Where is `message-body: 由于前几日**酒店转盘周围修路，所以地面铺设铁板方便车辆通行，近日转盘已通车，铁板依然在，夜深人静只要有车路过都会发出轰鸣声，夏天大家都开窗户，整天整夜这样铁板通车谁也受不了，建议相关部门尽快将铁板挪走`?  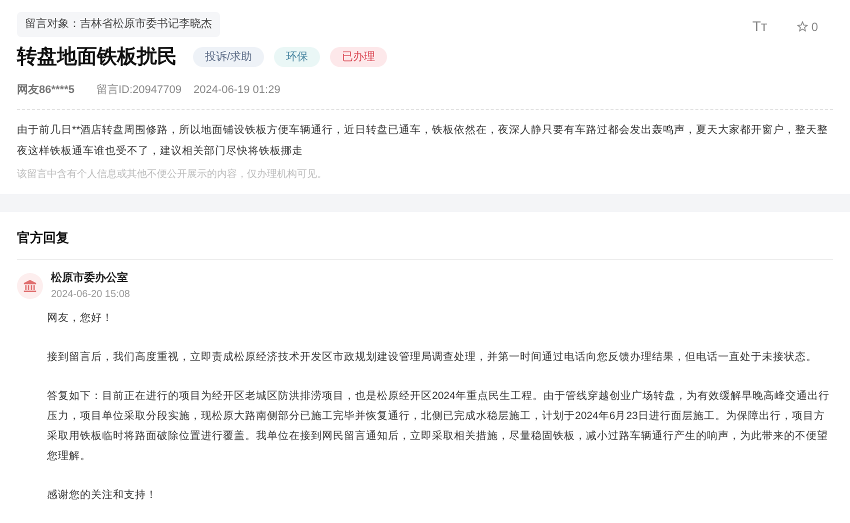
message-body: 由于前几日**酒店转盘周围修路，所以地面铺设铁板方便车辆通行，近日转盘已通车，铁板依然在，夜深人静只要有车路过都会发出轰鸣声，夏天大家都开窗户，整天整夜这样铁板通车谁也受不了，建议相关部门尽快将铁板挪走 is located at coordinates (423, 140).